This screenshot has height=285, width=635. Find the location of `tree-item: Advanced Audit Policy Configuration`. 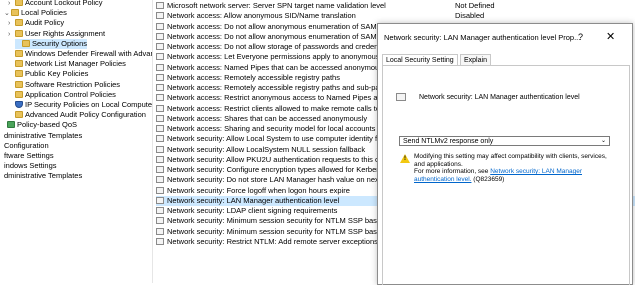

tree-item: Advanced Audit Policy Configuration is located at coordinates (77, 115).